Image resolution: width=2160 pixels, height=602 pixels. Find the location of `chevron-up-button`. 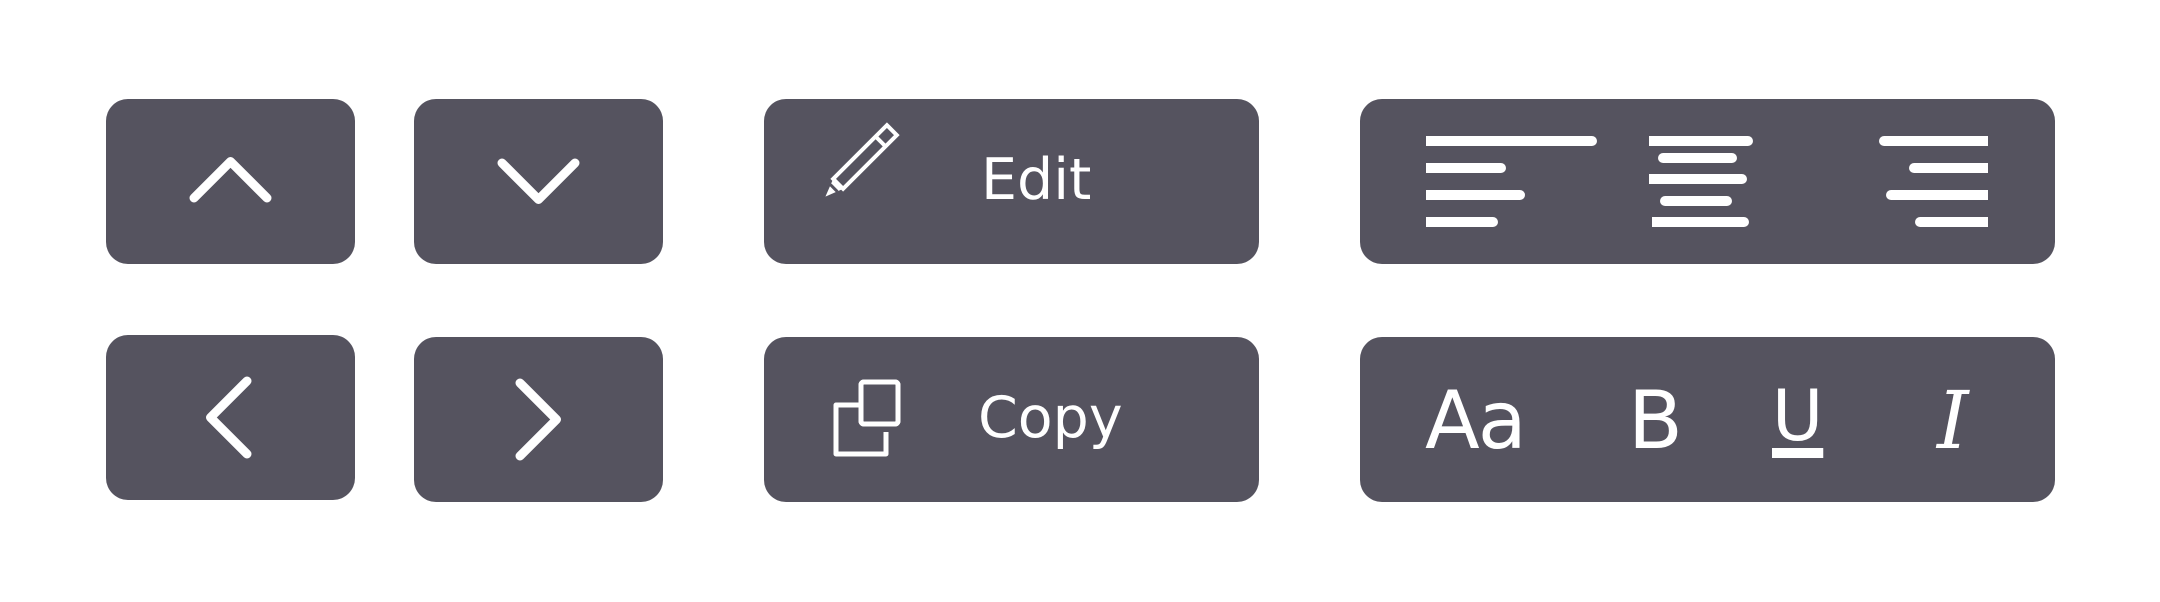

chevron-up-button is located at coordinates (230, 181).